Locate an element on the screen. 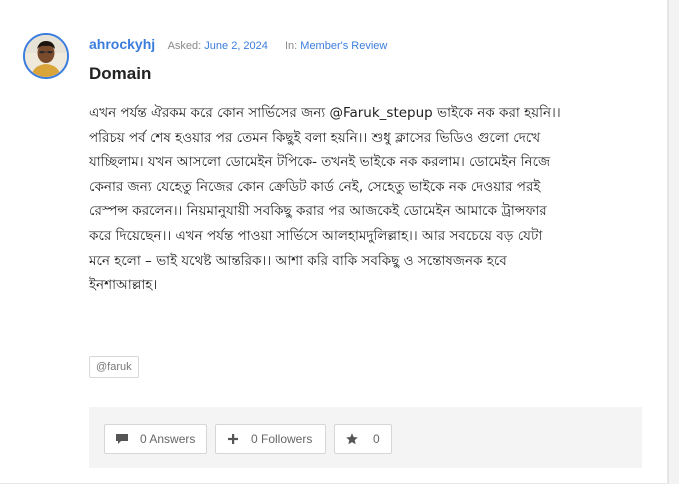 The image size is (679, 484). category-link: Member's Review is located at coordinates (343, 46).